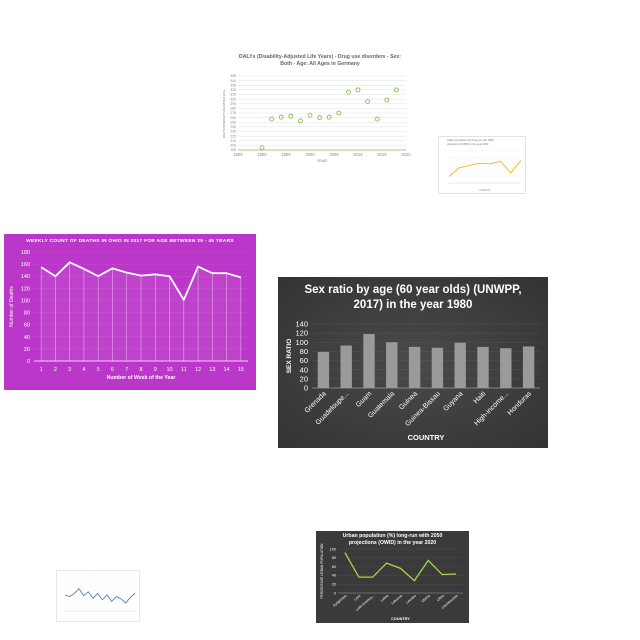  Describe the element at coordinates (301, 333) in the screenshot. I see `y-tick-label: 120` at that location.